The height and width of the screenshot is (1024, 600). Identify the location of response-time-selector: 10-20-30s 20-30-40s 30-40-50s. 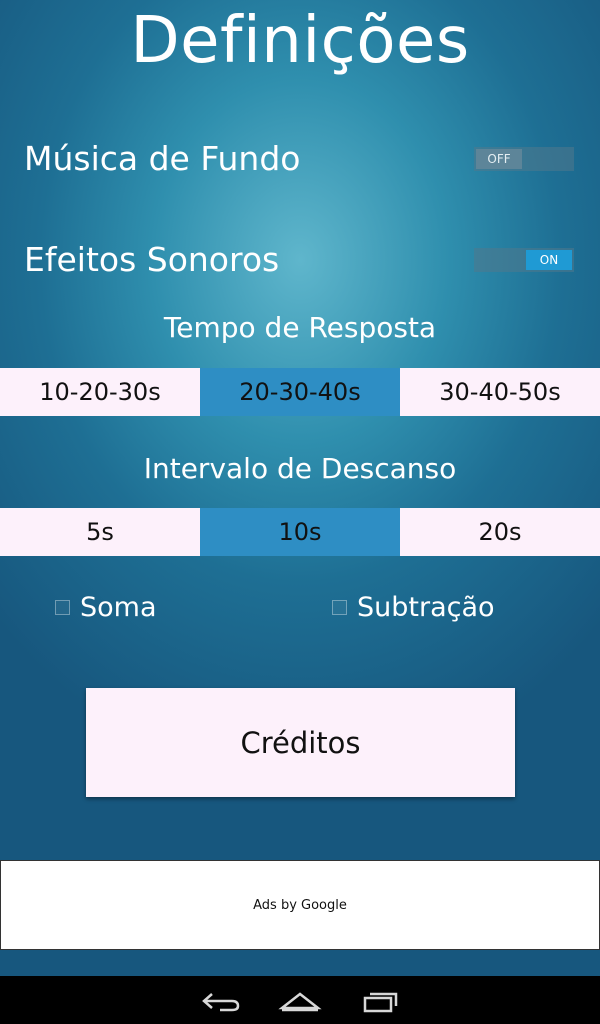
(300, 392).